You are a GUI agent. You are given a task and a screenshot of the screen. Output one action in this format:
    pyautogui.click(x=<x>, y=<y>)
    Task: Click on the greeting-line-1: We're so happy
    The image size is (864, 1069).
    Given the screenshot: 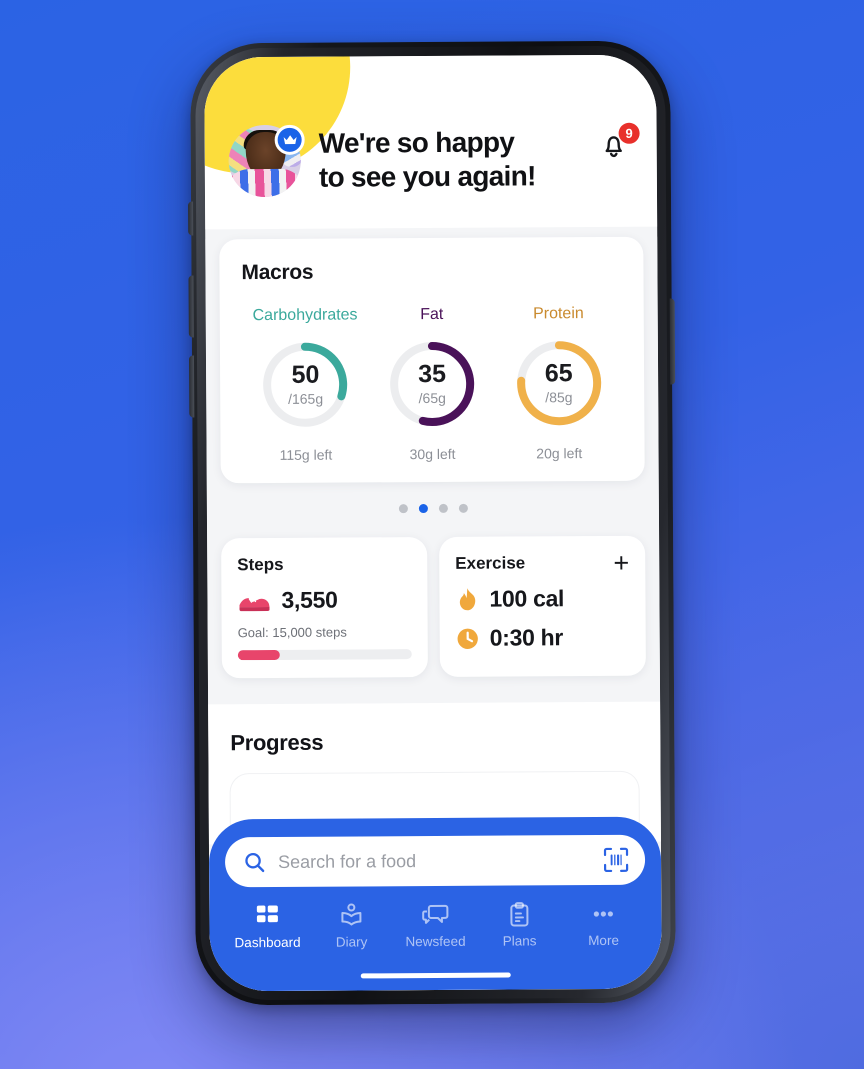 What is the action you would take?
    pyautogui.click(x=416, y=142)
    